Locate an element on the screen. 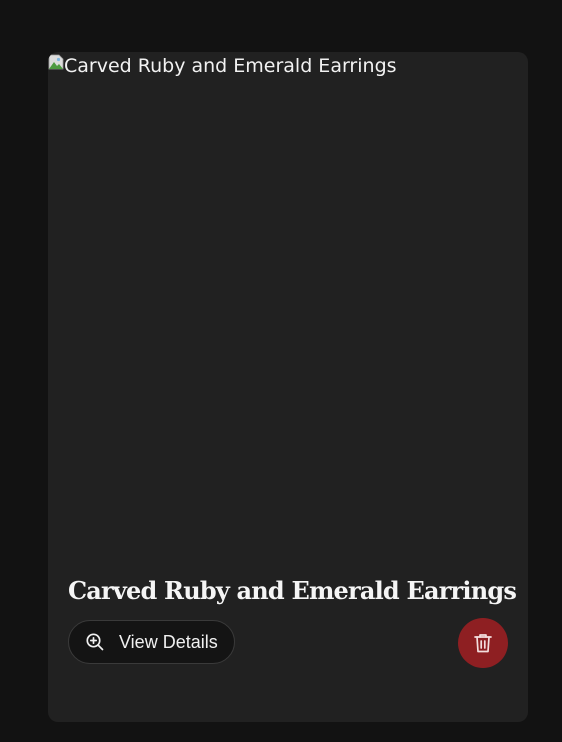 The width and height of the screenshot is (562, 742). view-details-label: View Details is located at coordinates (168, 641).